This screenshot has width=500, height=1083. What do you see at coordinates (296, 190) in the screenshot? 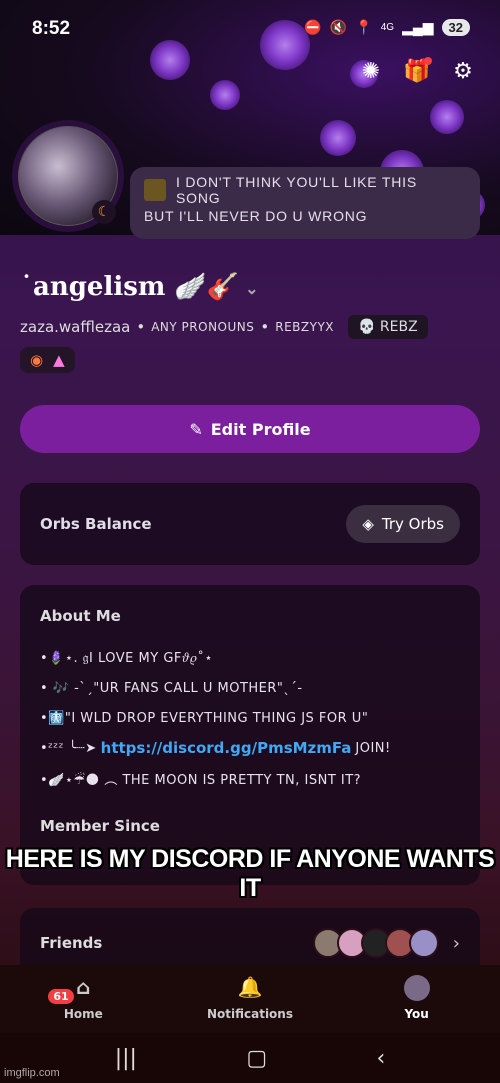
I see `status-line-1: I DON'T THINK YOU'LL LIKE THIS SONG` at bounding box center [296, 190].